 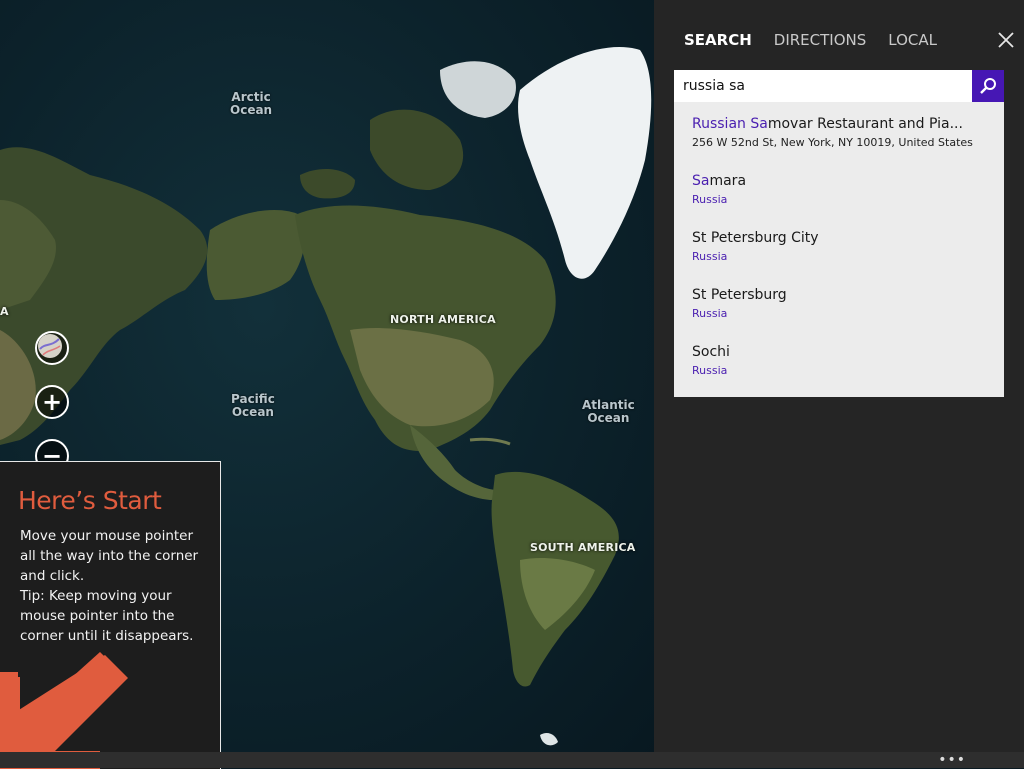 I want to click on suggestion-name: Sochi, so click(x=711, y=352).